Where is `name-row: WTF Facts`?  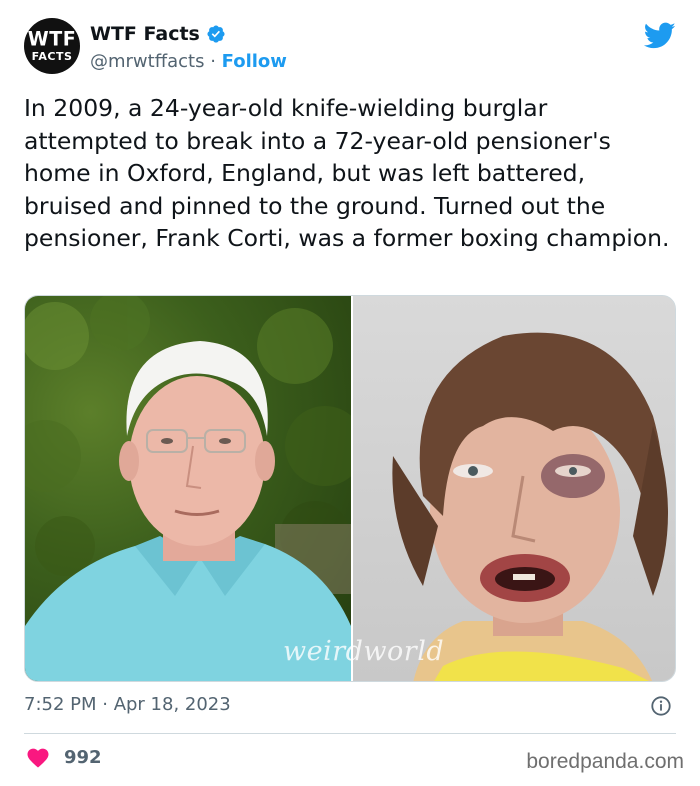
name-row: WTF Facts is located at coordinates (158, 34).